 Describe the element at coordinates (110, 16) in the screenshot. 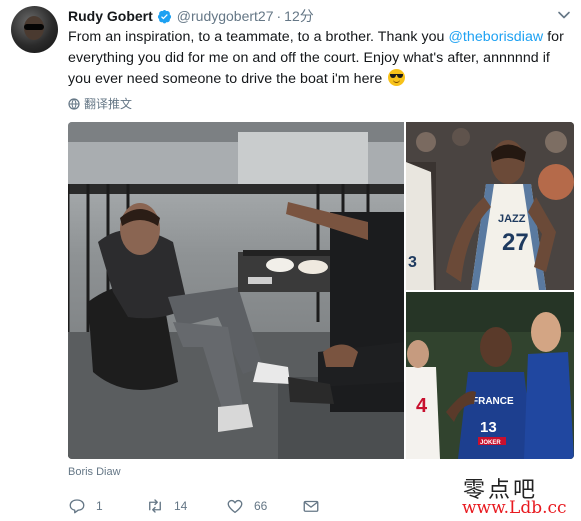

I see `author-name: Rudy Gobert` at that location.